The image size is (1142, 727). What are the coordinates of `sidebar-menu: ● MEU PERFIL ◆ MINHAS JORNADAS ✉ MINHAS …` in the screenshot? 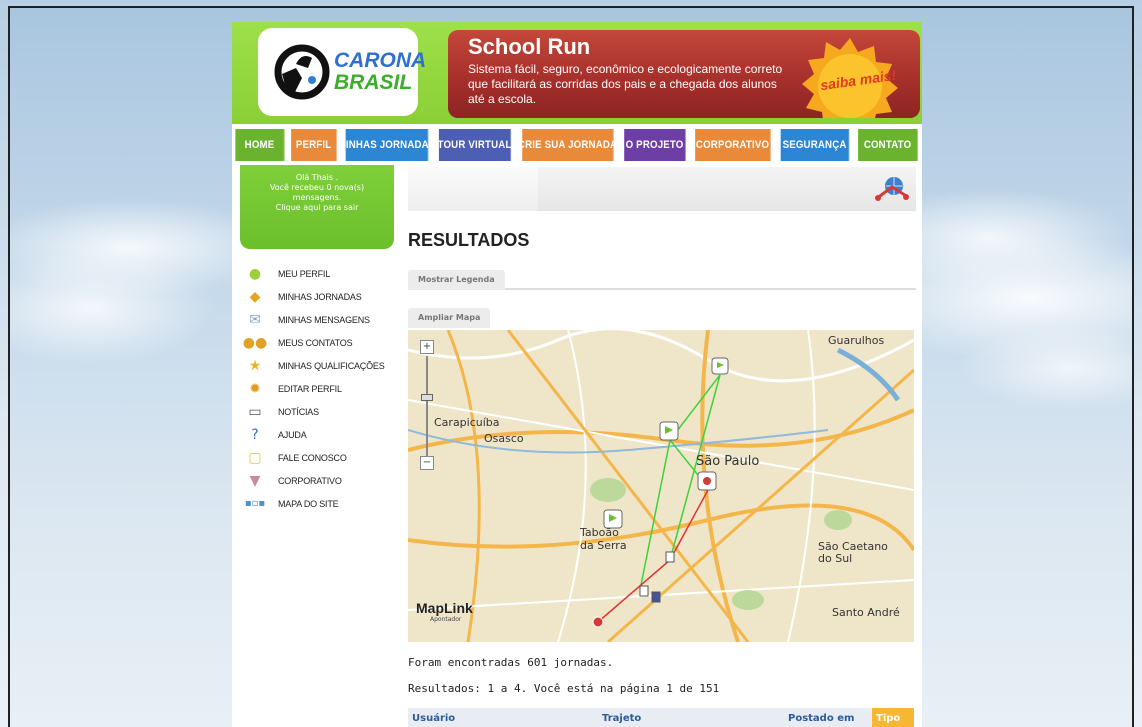 It's located at (323, 388).